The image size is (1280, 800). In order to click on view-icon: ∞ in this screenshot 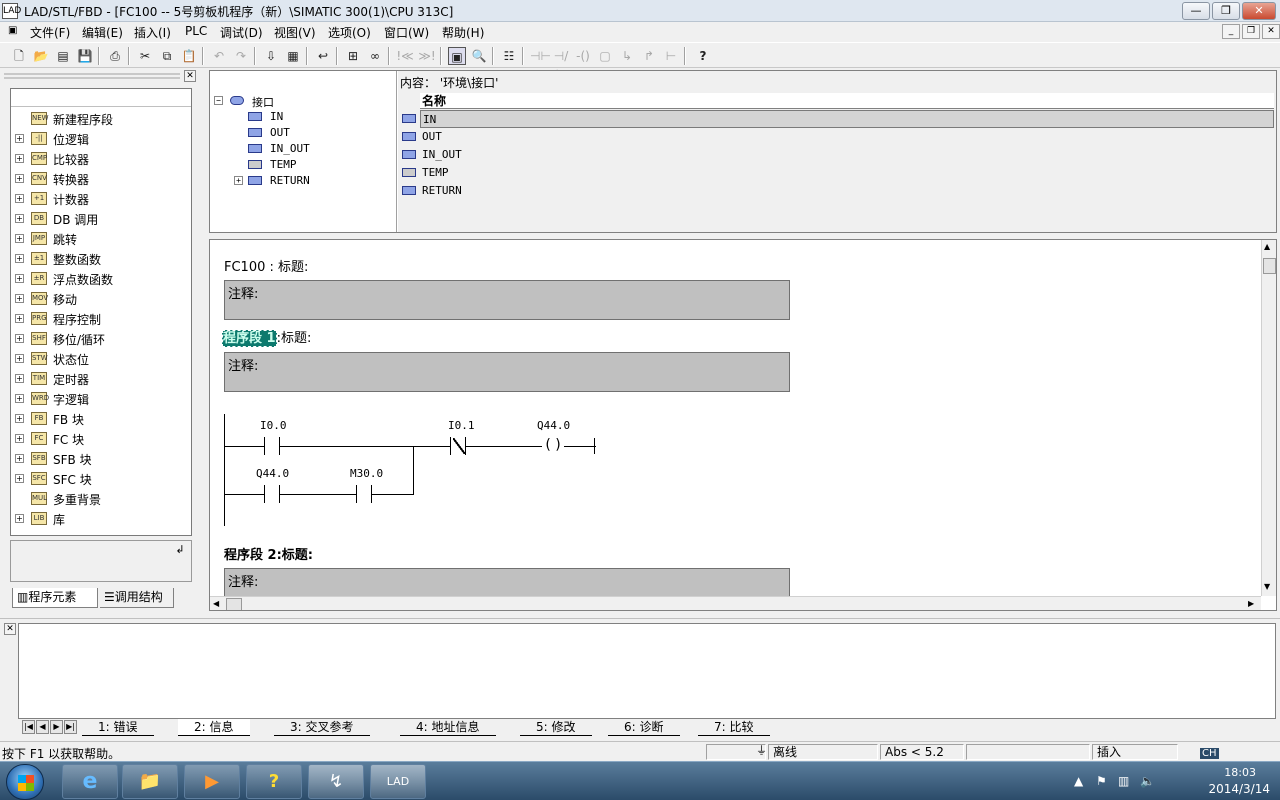, I will do `click(375, 56)`.